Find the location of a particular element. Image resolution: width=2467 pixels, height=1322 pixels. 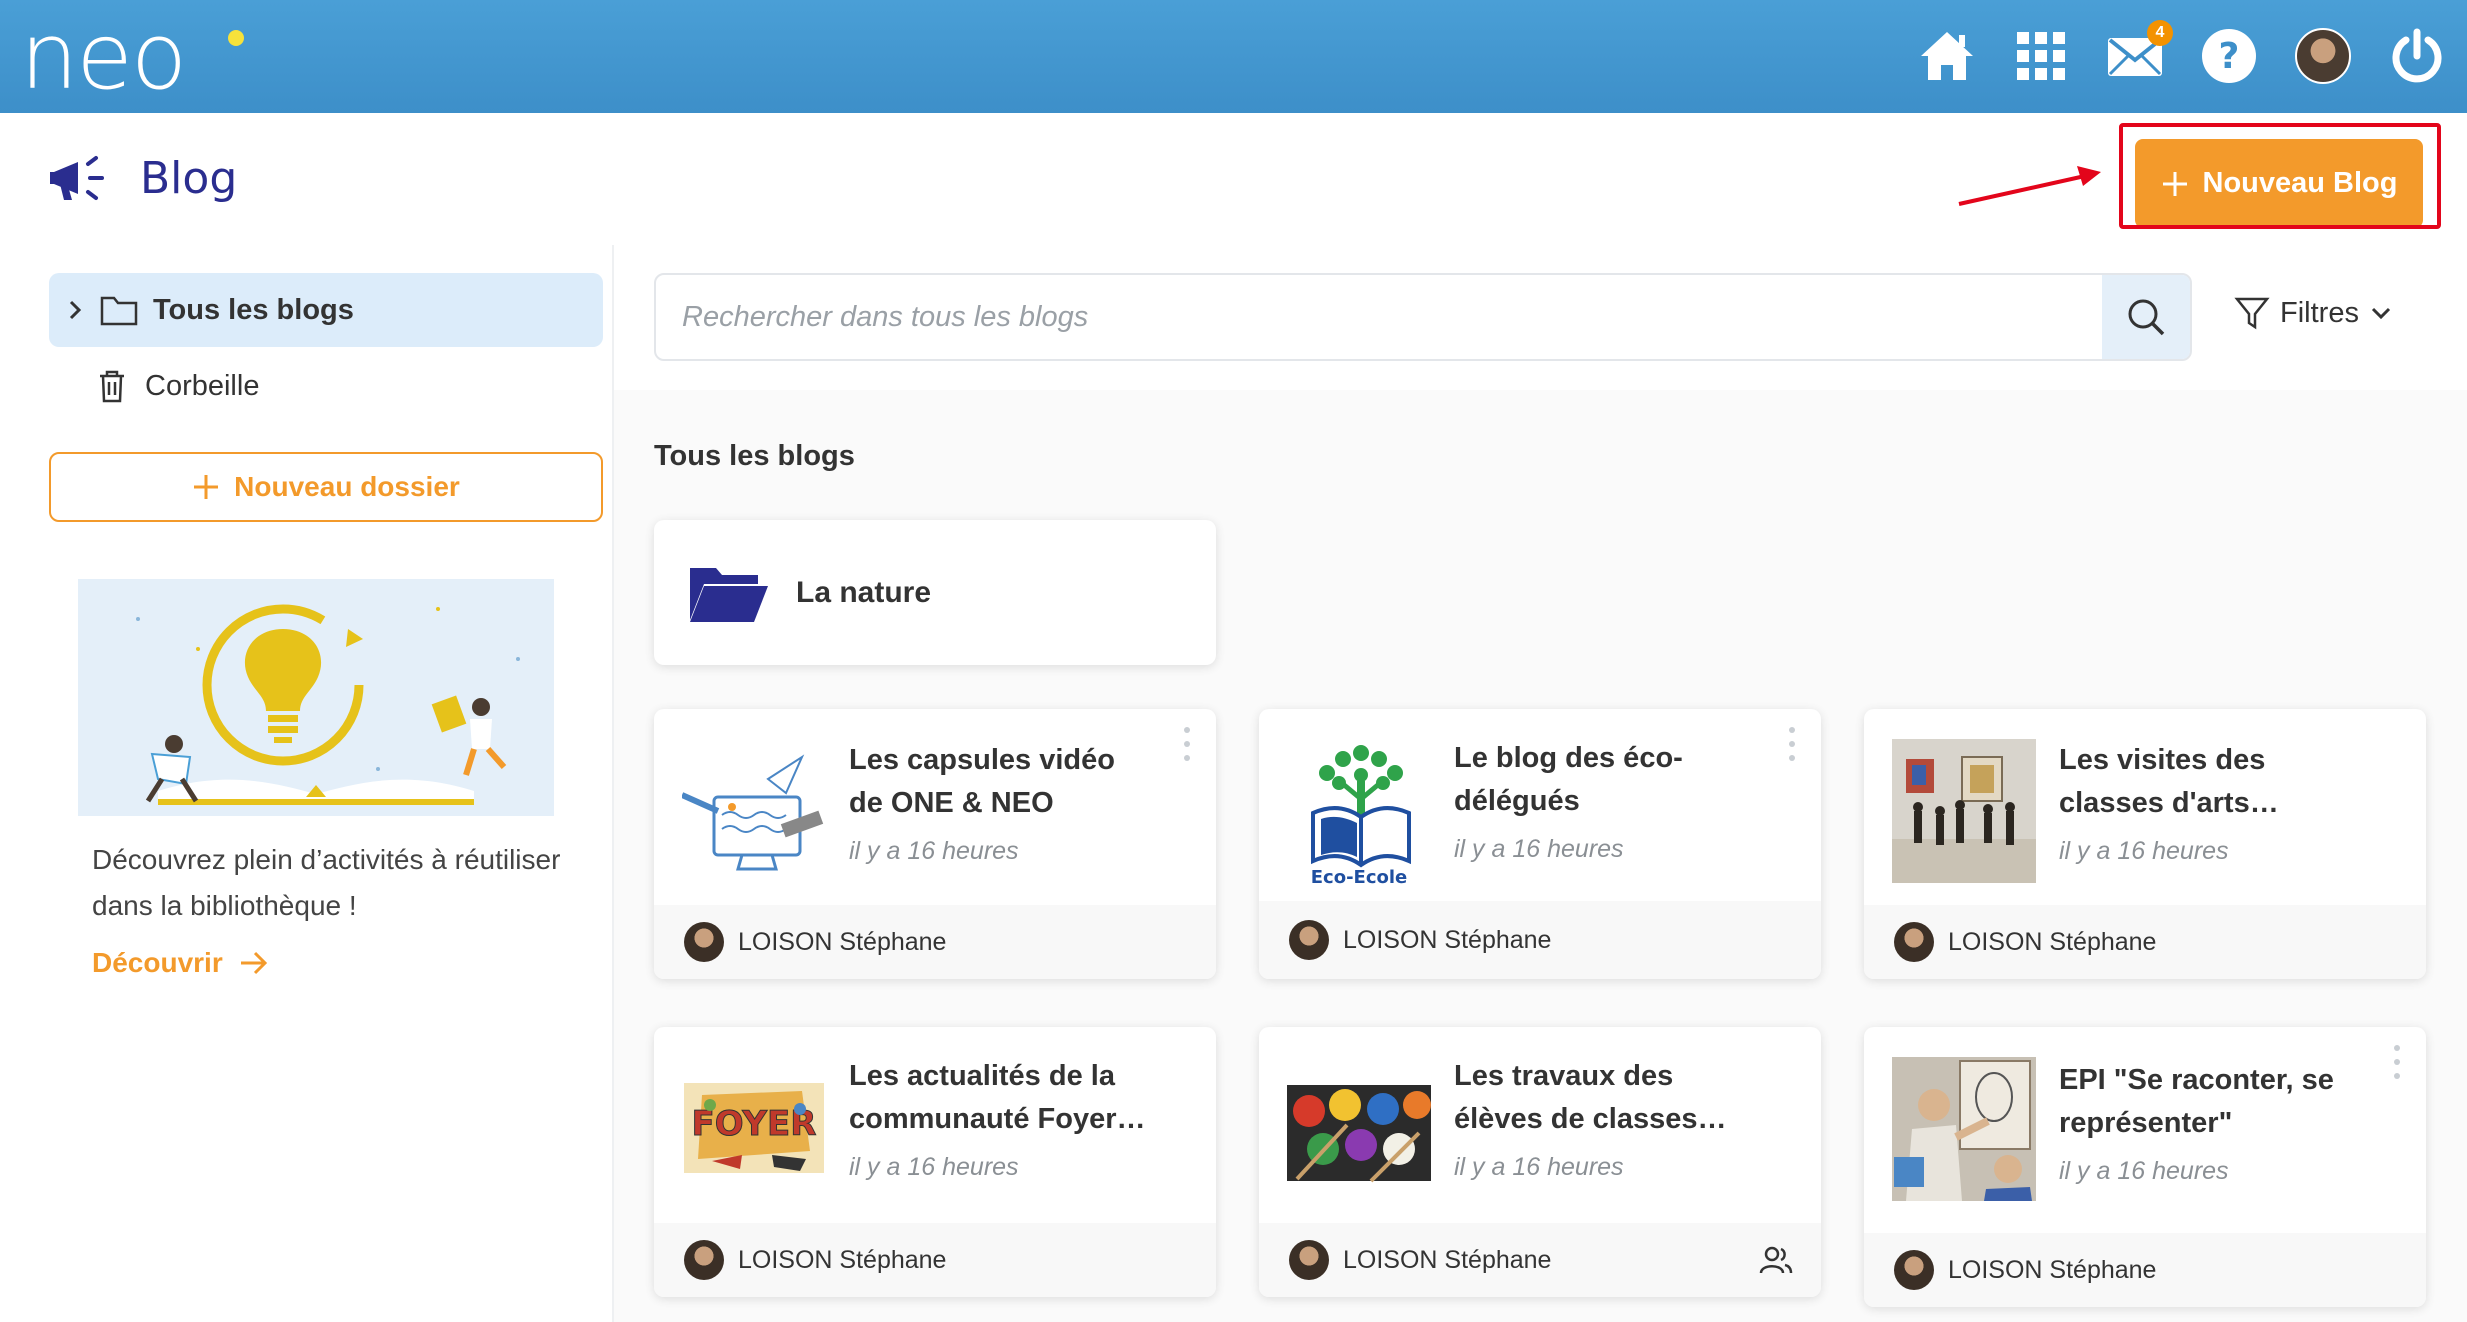

neo-logo: neo is located at coordinates (132, 57).